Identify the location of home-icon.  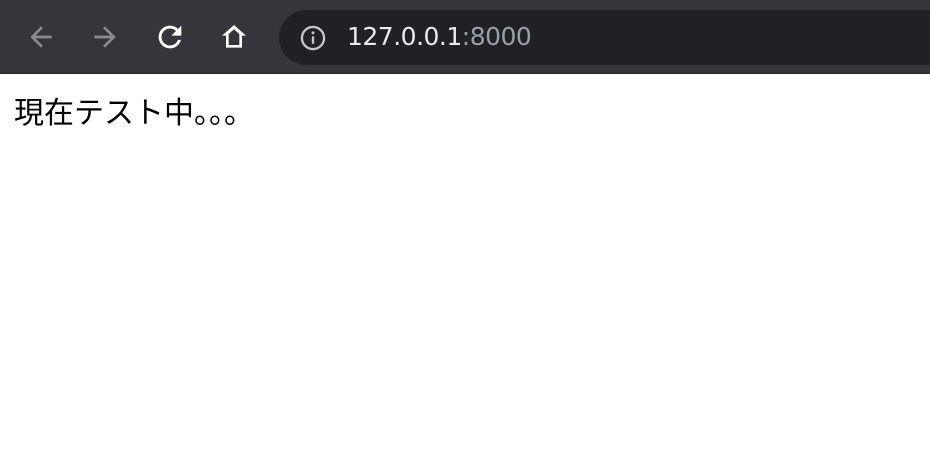
(234, 36).